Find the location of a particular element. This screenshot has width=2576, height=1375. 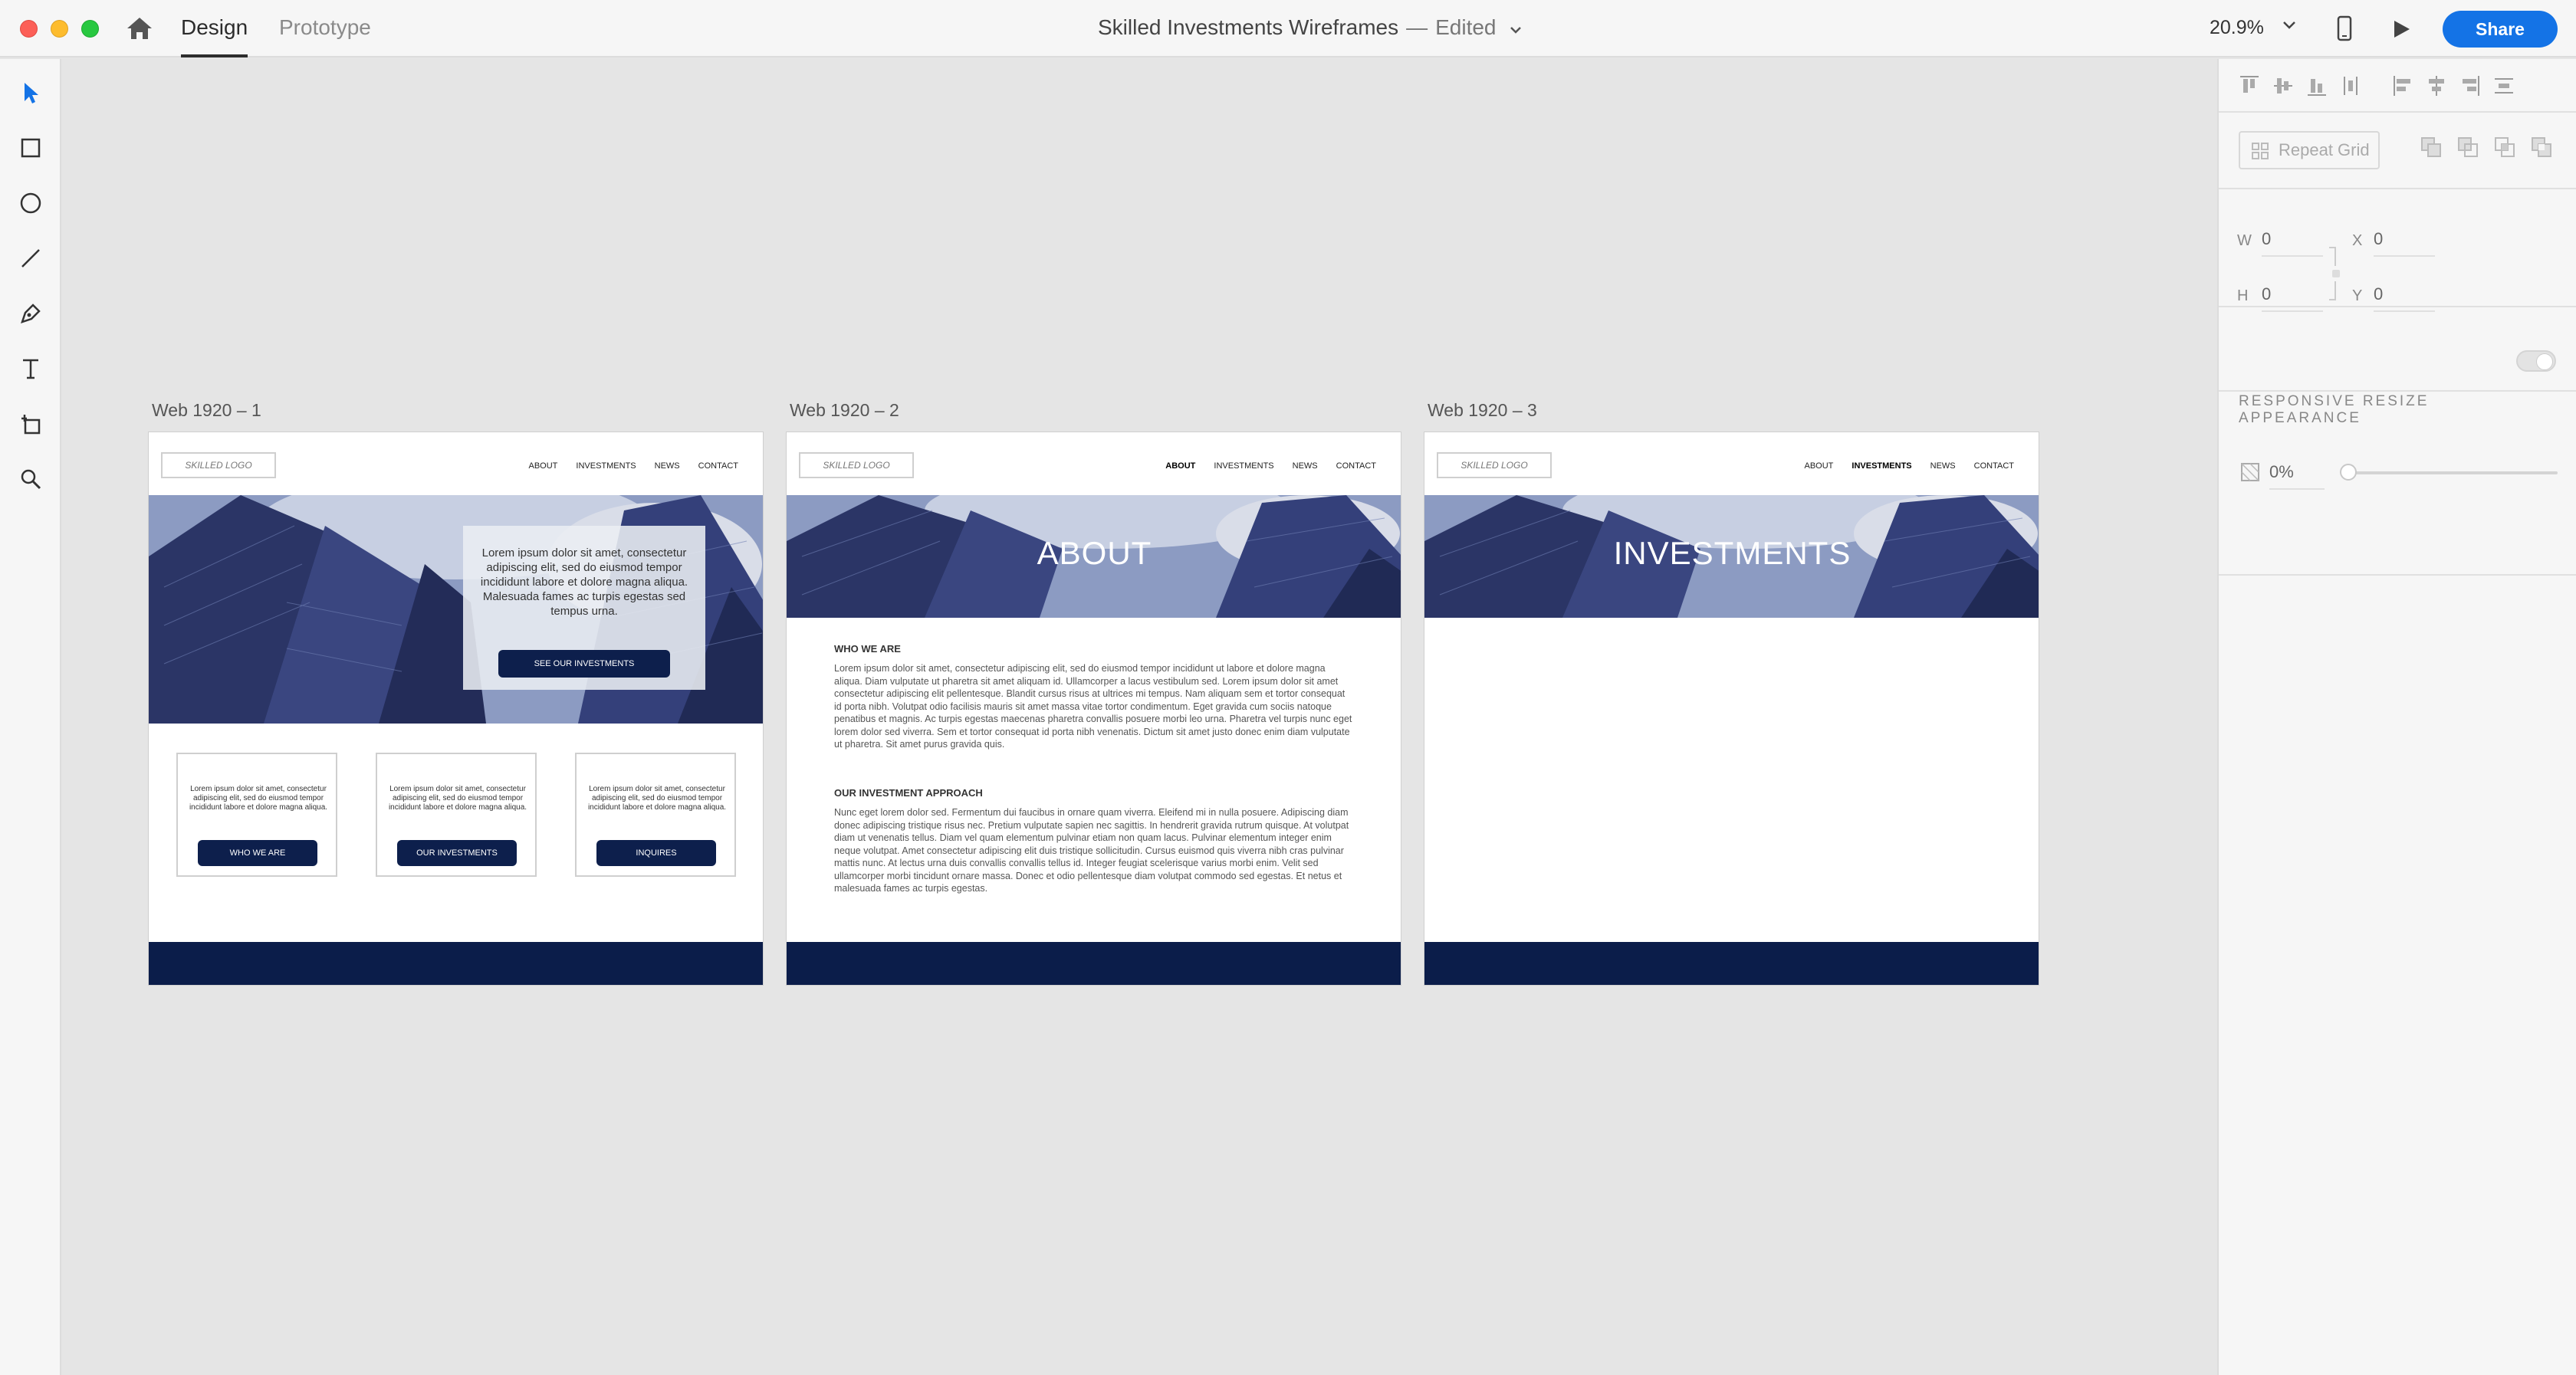

home-icon is located at coordinates (139, 28).